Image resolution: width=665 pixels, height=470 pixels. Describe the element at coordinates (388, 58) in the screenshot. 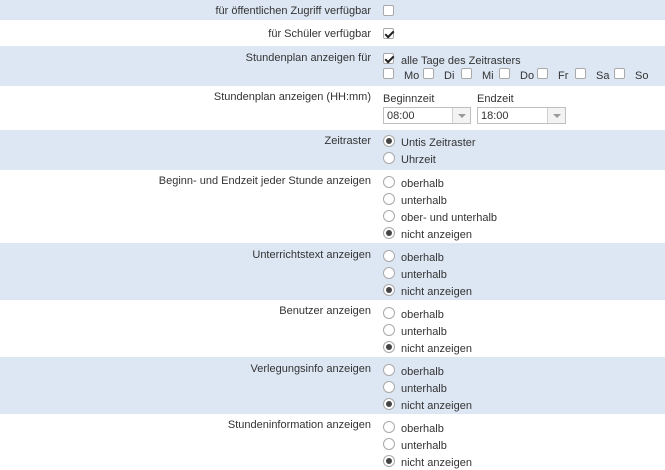

I see `all-days-checkbox` at that location.